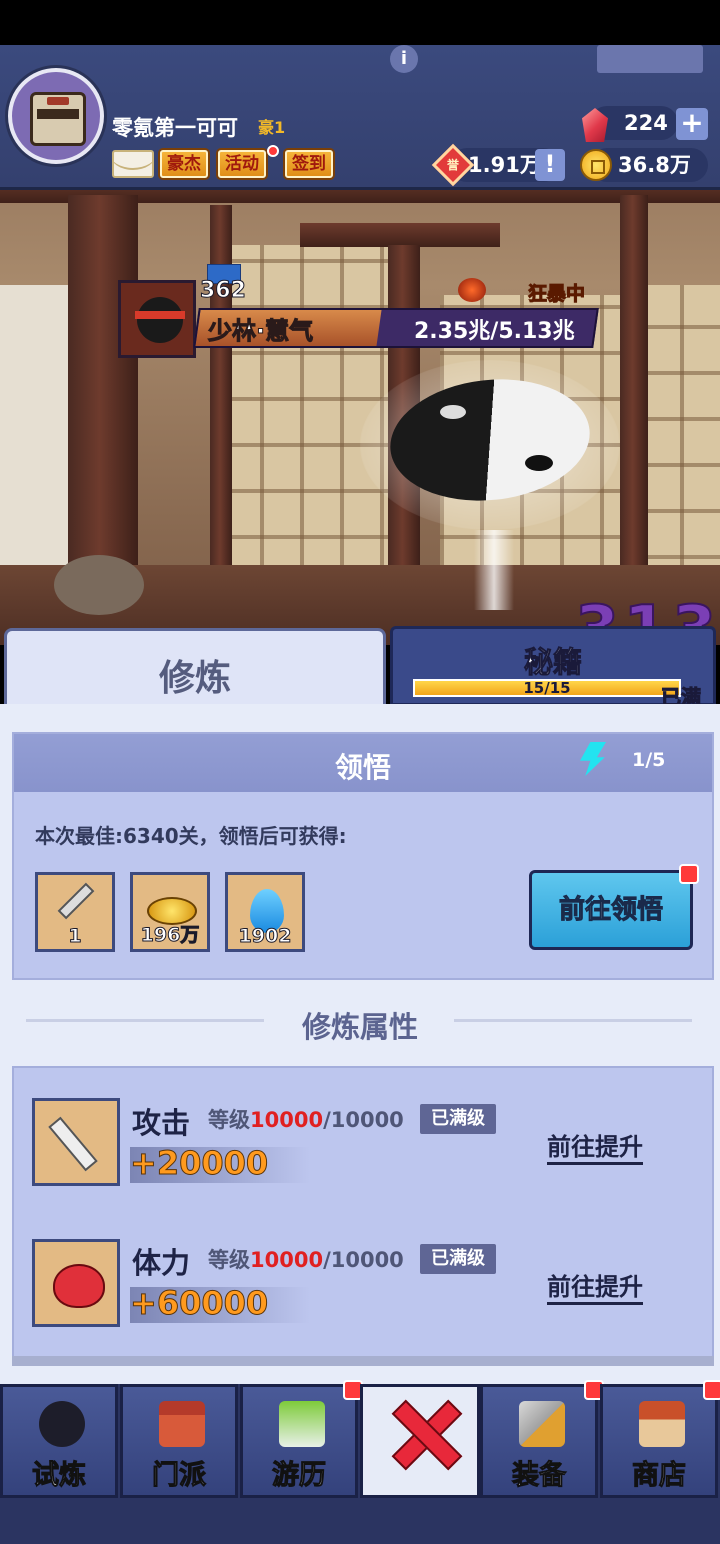  I want to click on attr-bonus: +20000, so click(199, 1163).